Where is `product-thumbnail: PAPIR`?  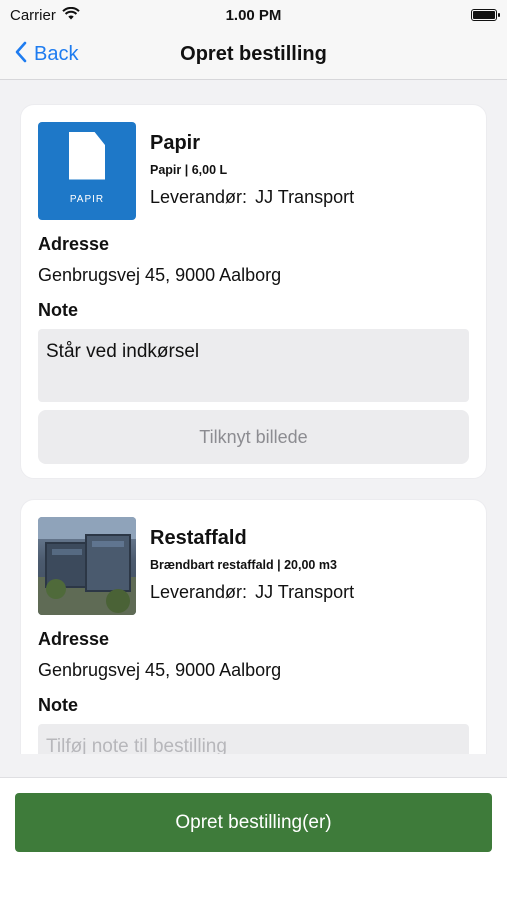
product-thumbnail: PAPIR is located at coordinates (87, 171).